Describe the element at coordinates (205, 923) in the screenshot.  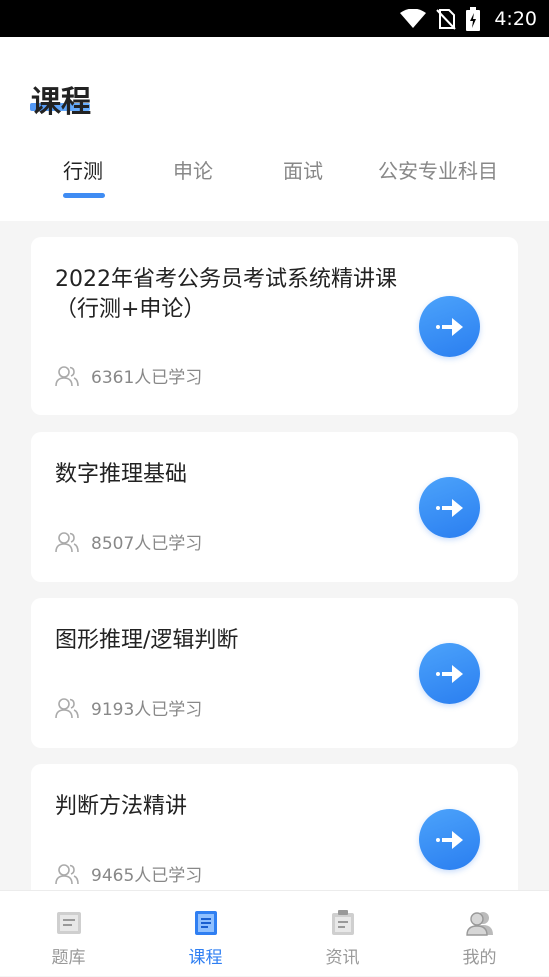
I see `course-icon` at that location.